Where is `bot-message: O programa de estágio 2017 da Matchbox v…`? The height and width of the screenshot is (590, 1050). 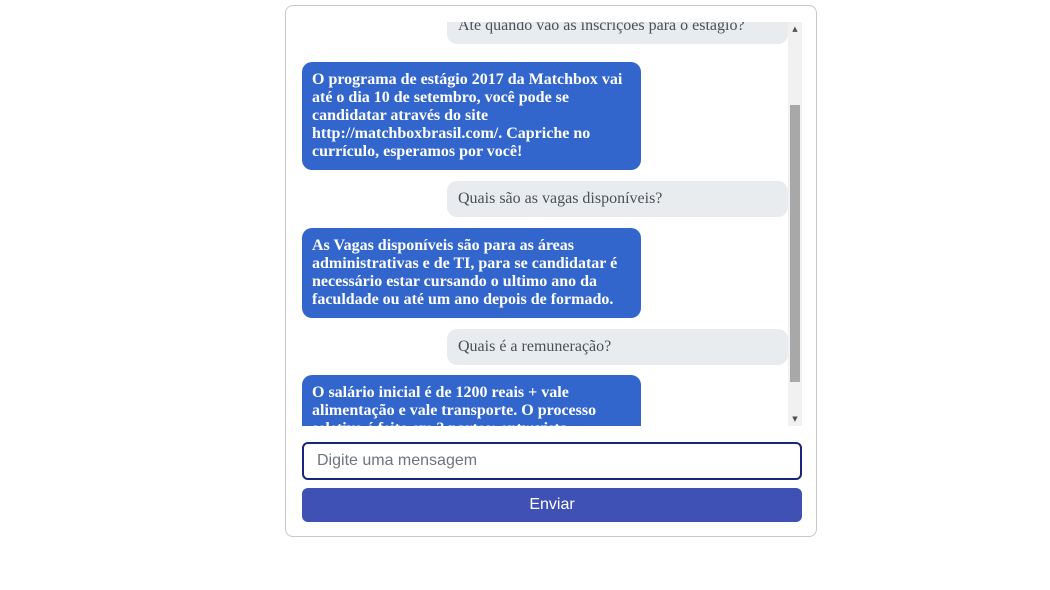 bot-message: O programa de estágio 2017 da Matchbox v… is located at coordinates (471, 116).